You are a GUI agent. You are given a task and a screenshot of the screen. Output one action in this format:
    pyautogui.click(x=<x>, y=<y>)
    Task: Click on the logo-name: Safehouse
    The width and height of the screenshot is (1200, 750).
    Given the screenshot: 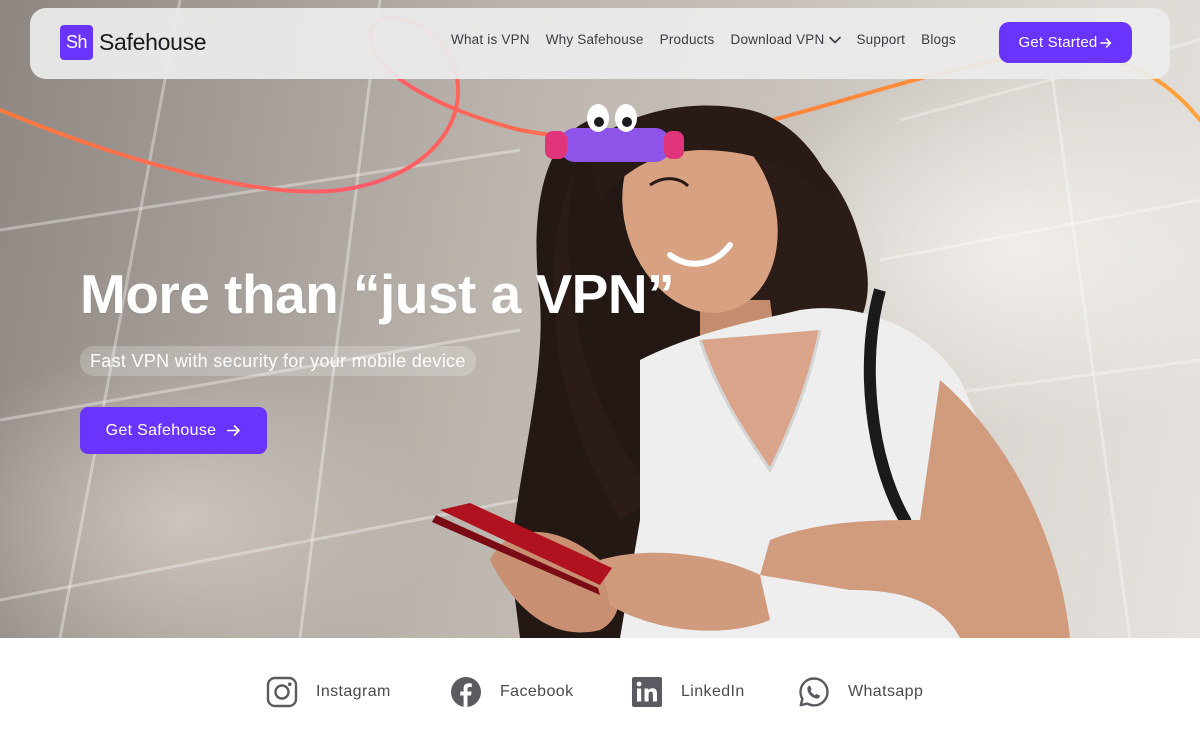 What is the action you would take?
    pyautogui.click(x=153, y=42)
    